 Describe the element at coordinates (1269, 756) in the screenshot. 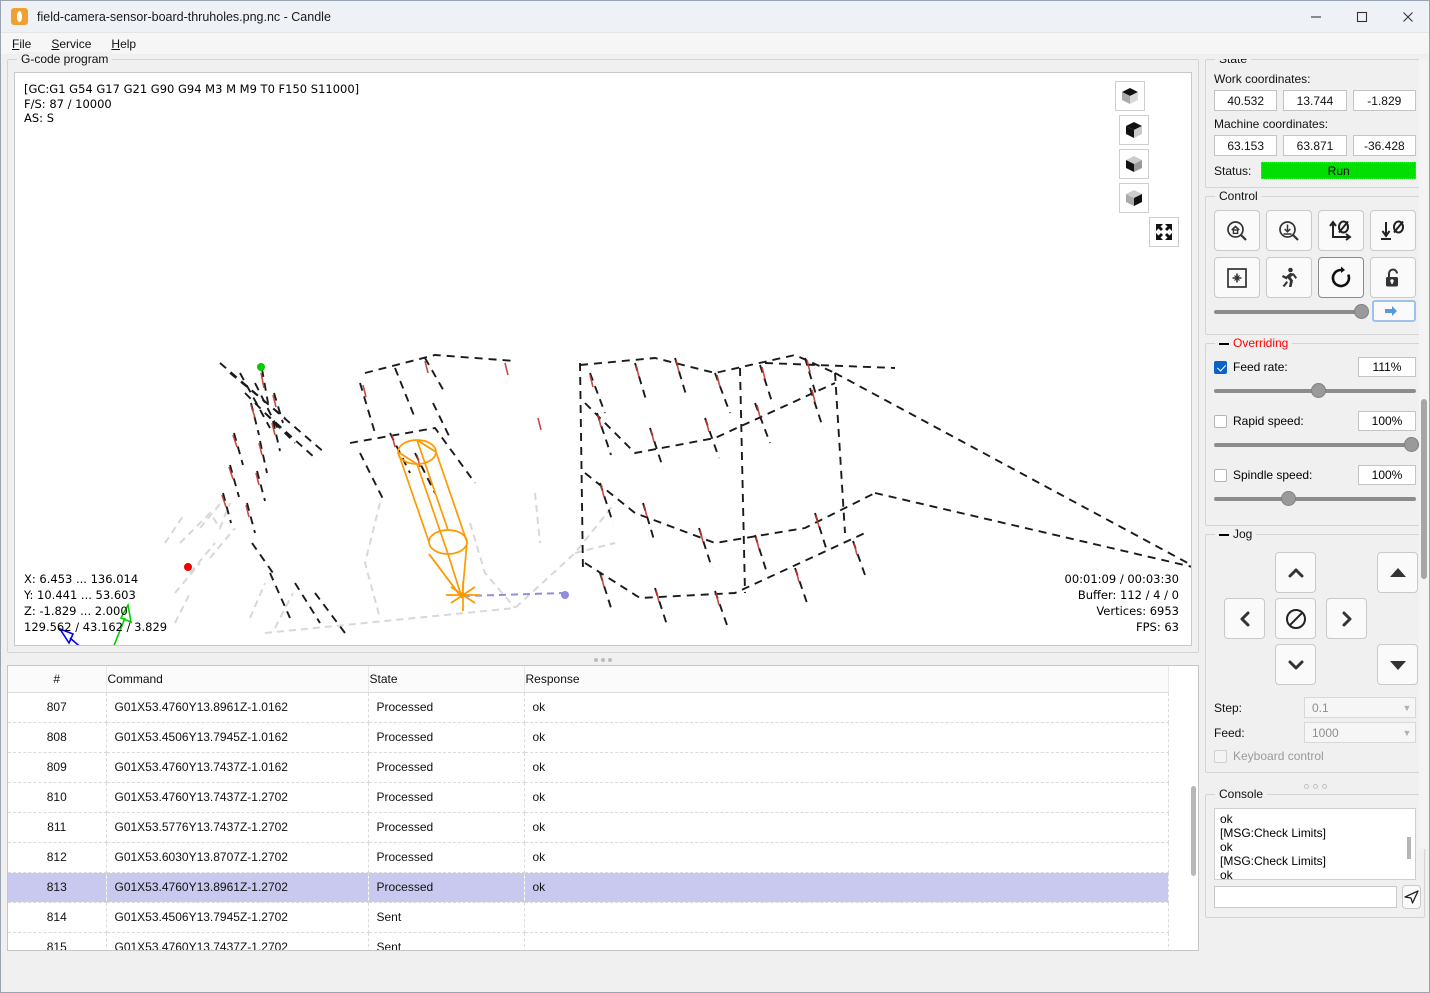

I see `keyboard-control-checkbox: Keyboard control` at that location.